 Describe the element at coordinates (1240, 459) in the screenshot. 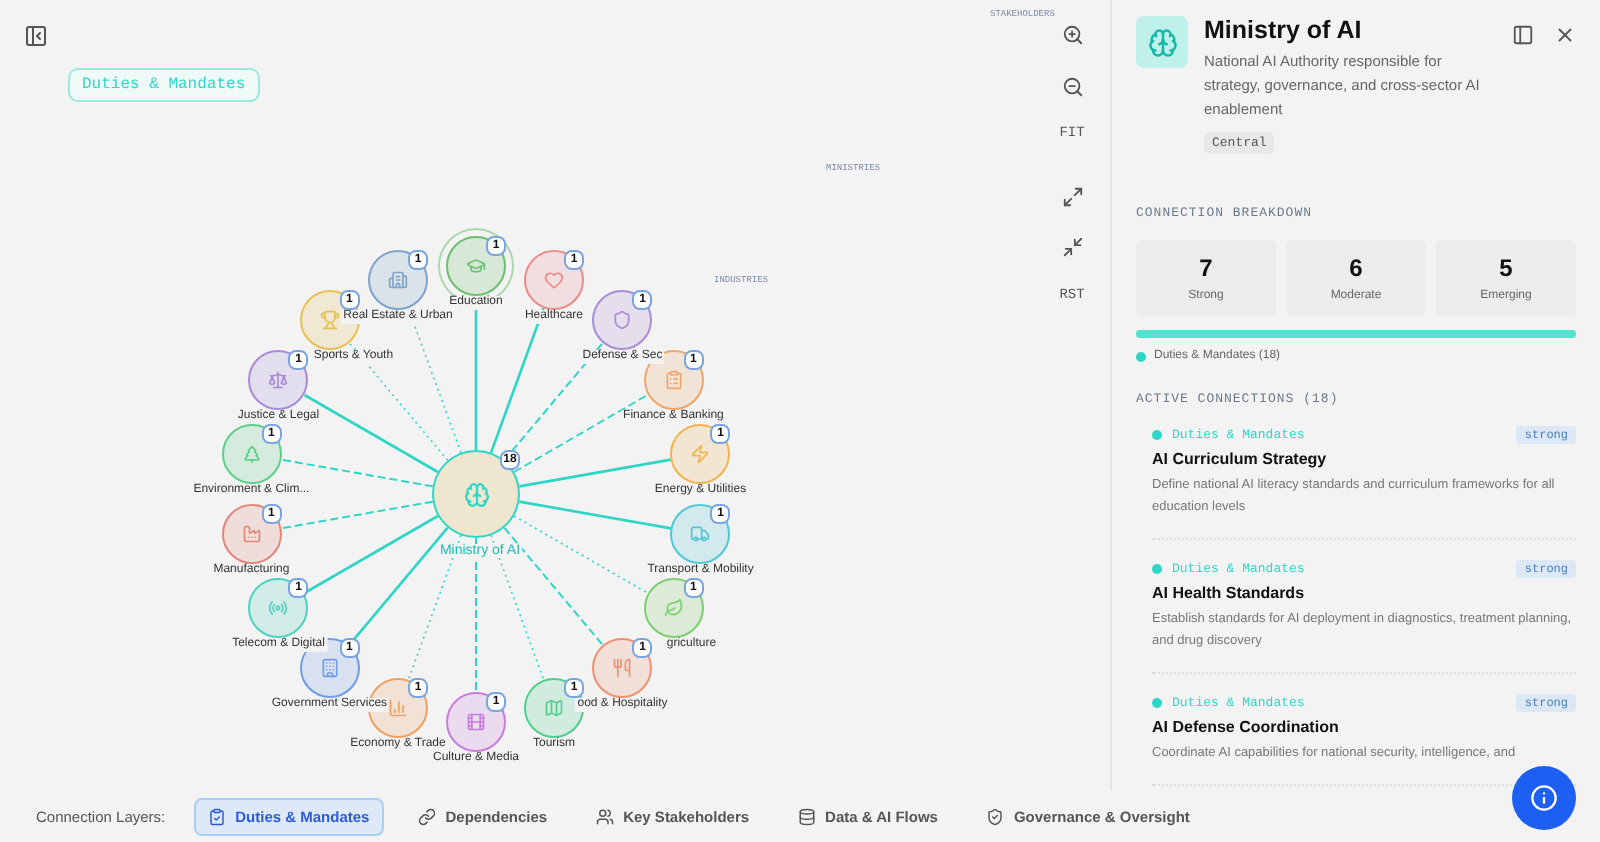

I see `connection-title: AI Curriculum Strategy` at that location.